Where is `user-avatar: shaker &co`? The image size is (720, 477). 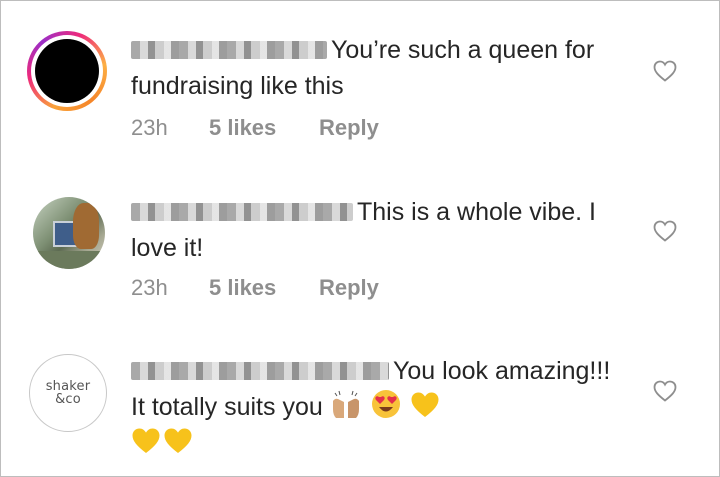 user-avatar: shaker &co is located at coordinates (68, 393).